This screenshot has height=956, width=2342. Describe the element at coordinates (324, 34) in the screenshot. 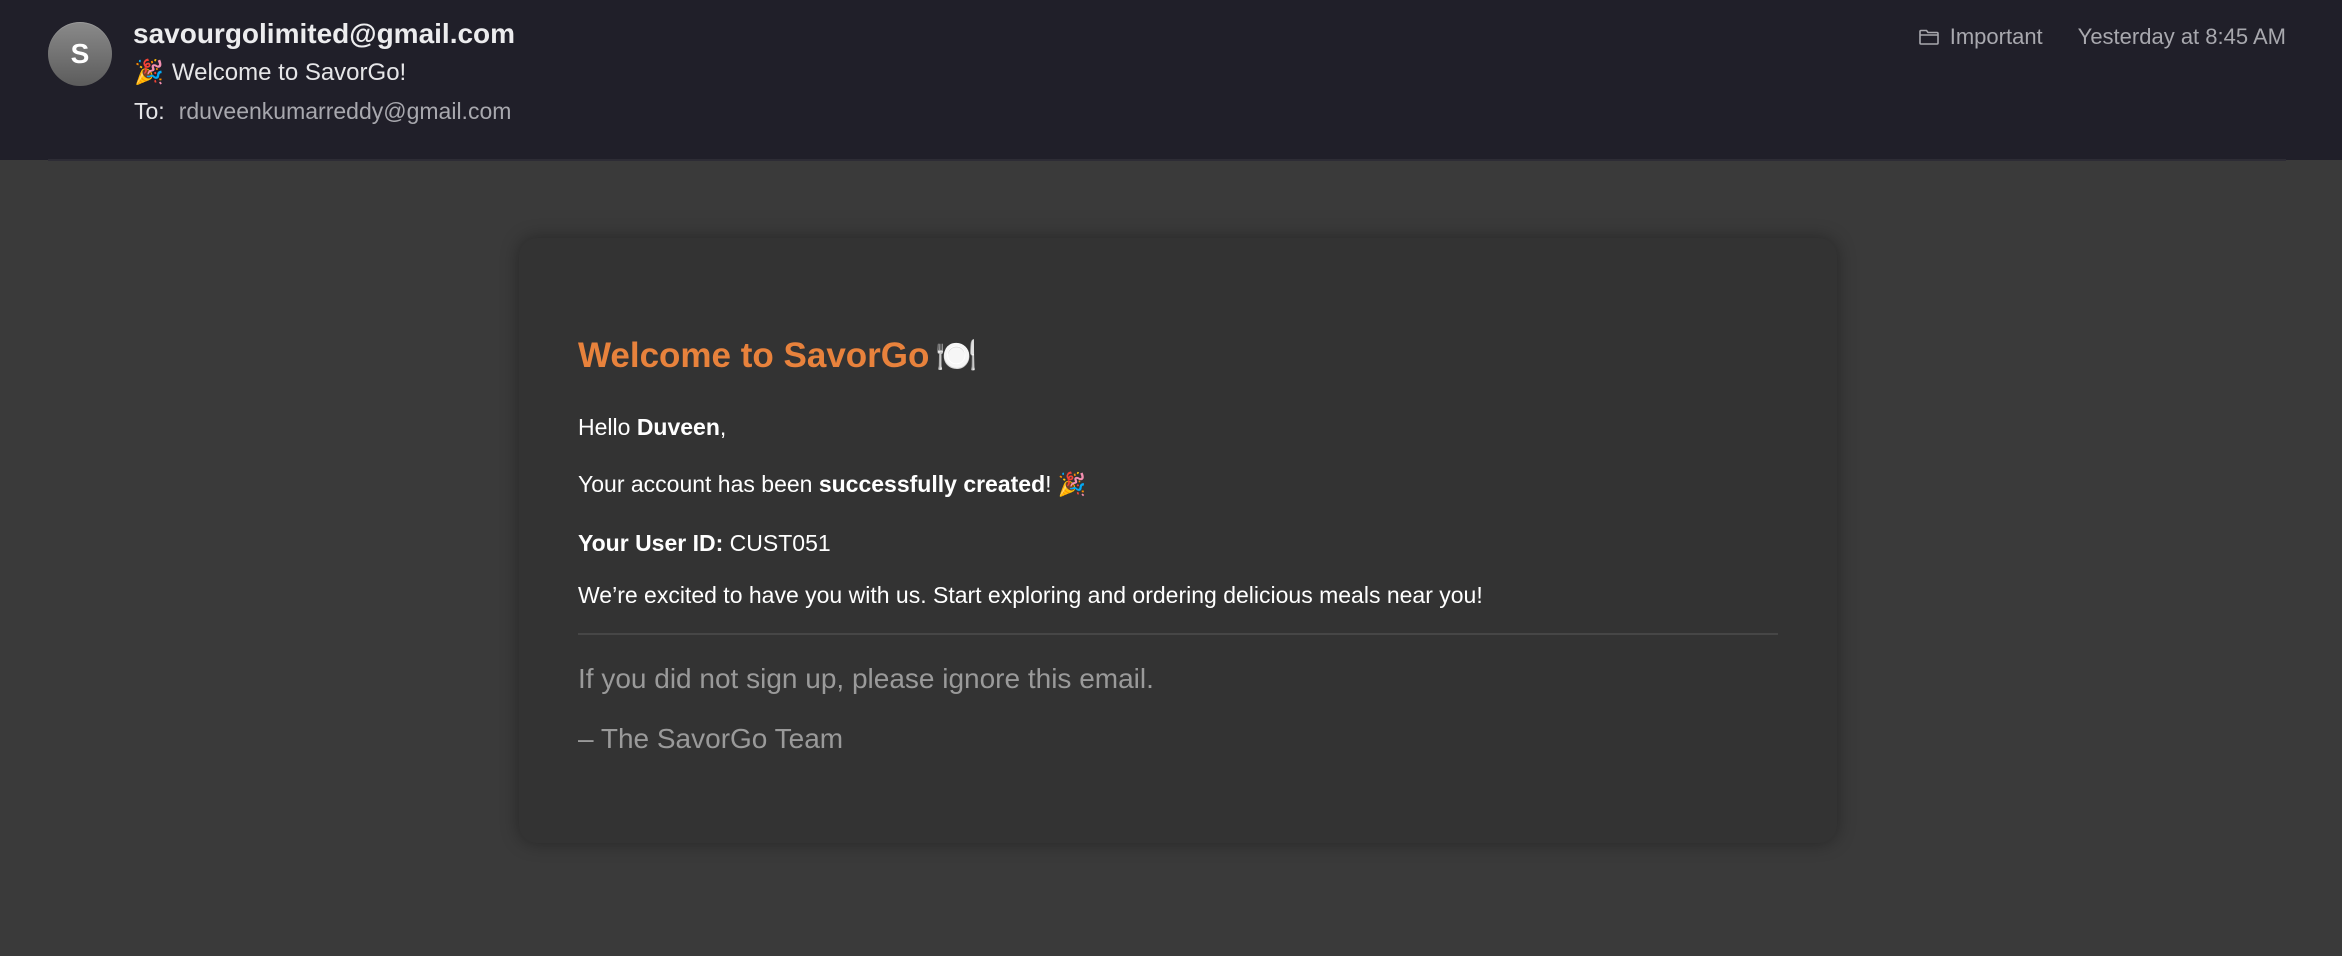

I see `sender-address: savourgolimited@gmail.com` at that location.